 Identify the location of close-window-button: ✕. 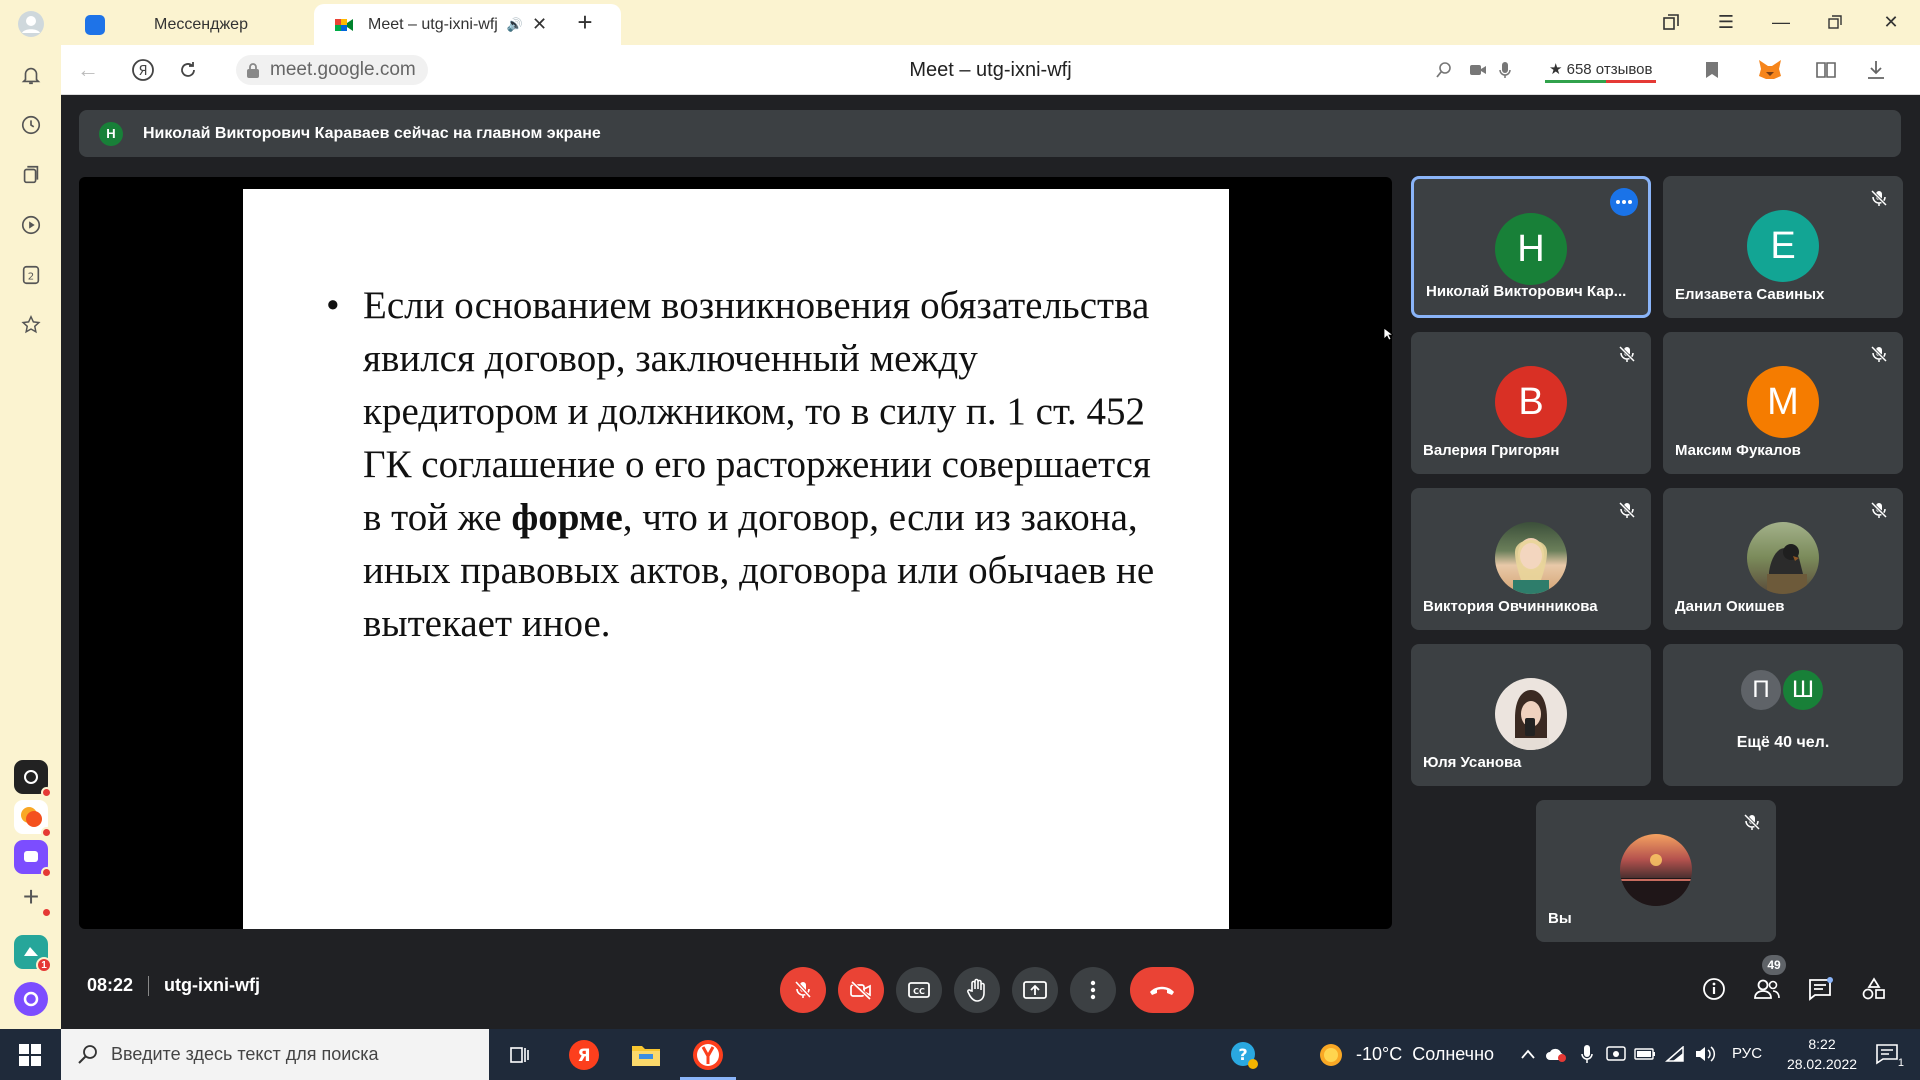
(1891, 22).